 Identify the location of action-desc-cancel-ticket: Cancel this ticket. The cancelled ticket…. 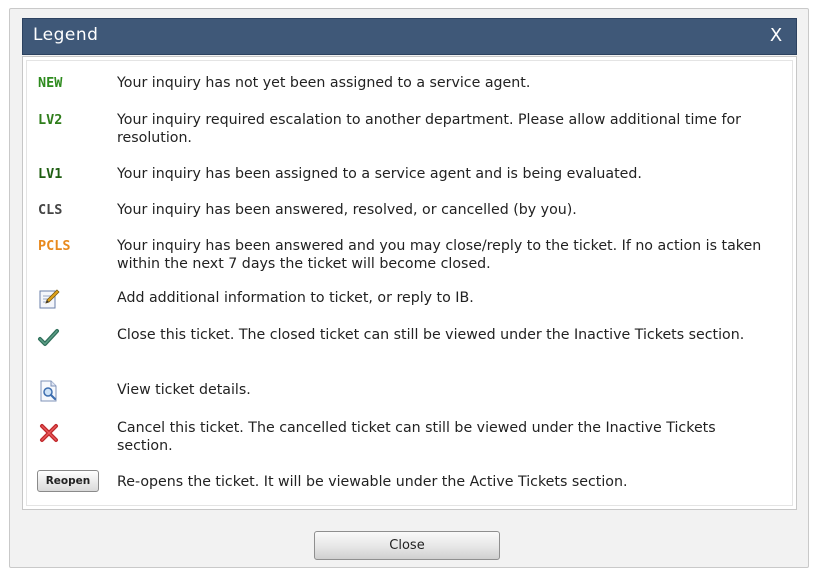
(416, 437).